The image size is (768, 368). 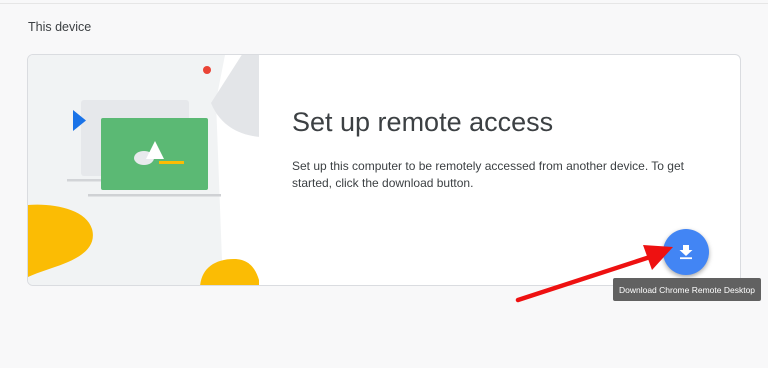 What do you see at coordinates (154, 195) in the screenshot?
I see `monitor-base` at bounding box center [154, 195].